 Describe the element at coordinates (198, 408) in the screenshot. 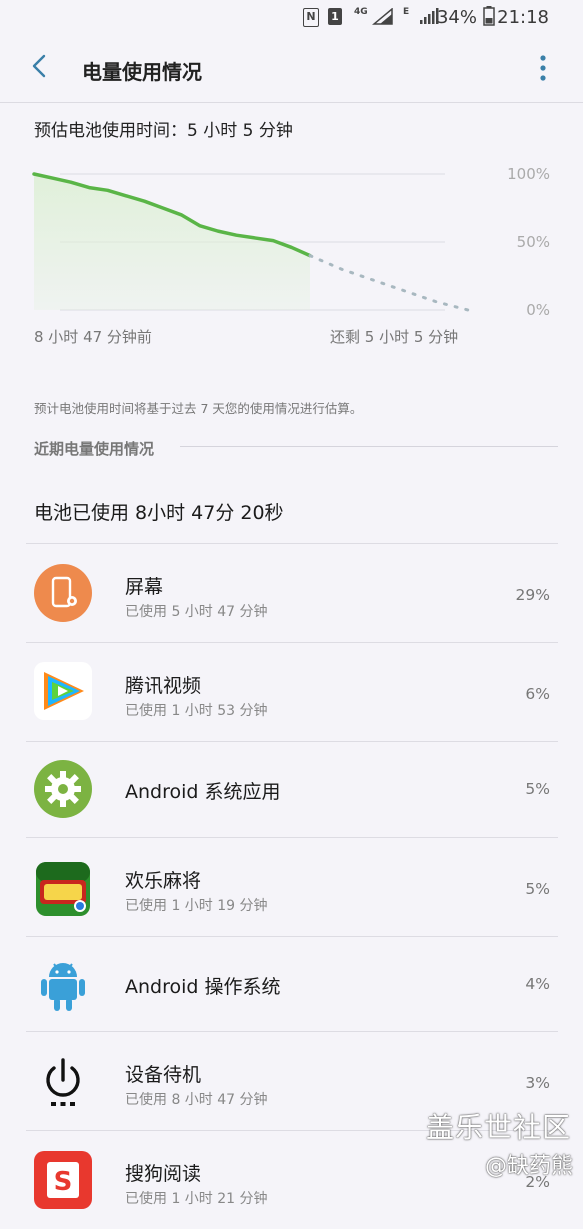

I see `estimate-note: 预计电池使用时间将基于过去 7 天您的使用情况进行估算。` at that location.